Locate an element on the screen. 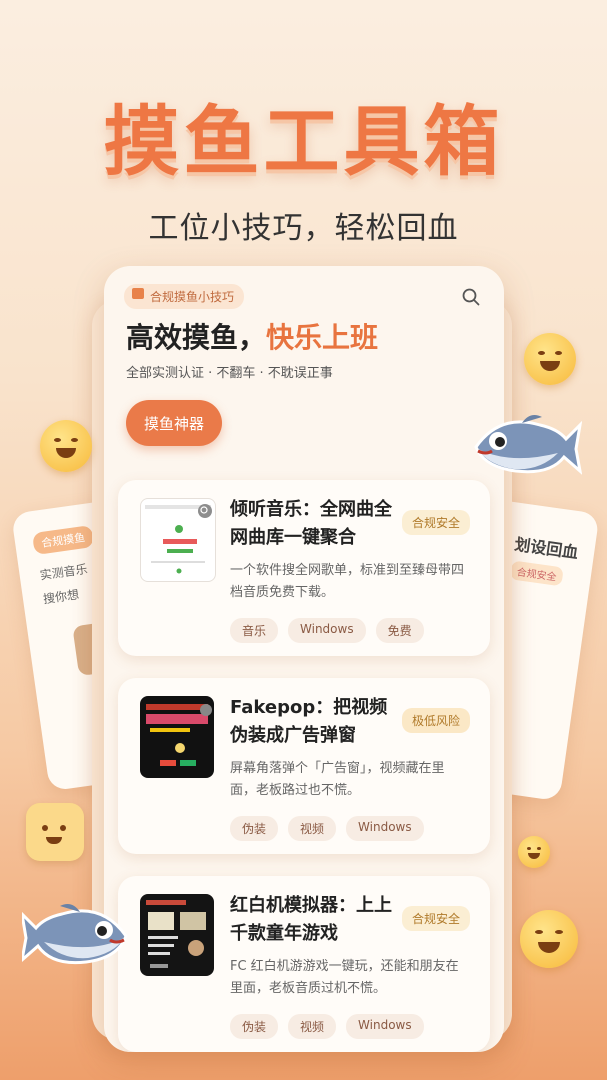  page-headline: 高效摸鱼，快乐上班 is located at coordinates (252, 336).